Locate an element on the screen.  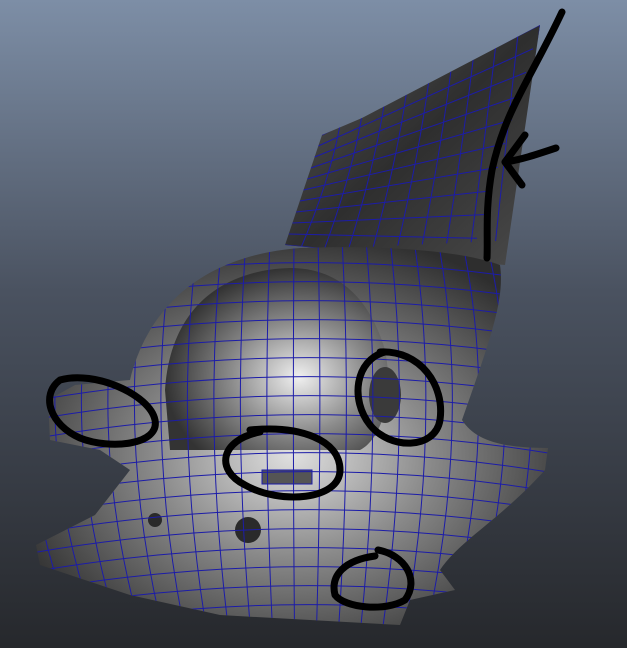
eye-hole-right is located at coordinates (385, 395).